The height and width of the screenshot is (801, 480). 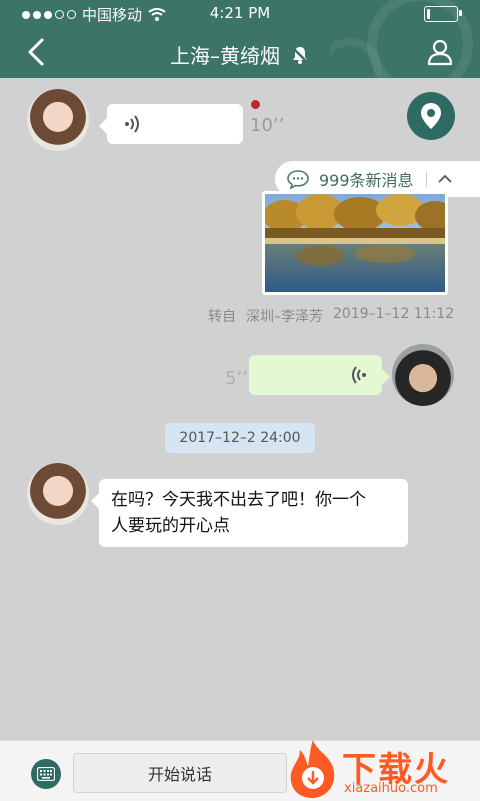 What do you see at coordinates (445, 179) in the screenshot?
I see `chevron-up-icon` at bounding box center [445, 179].